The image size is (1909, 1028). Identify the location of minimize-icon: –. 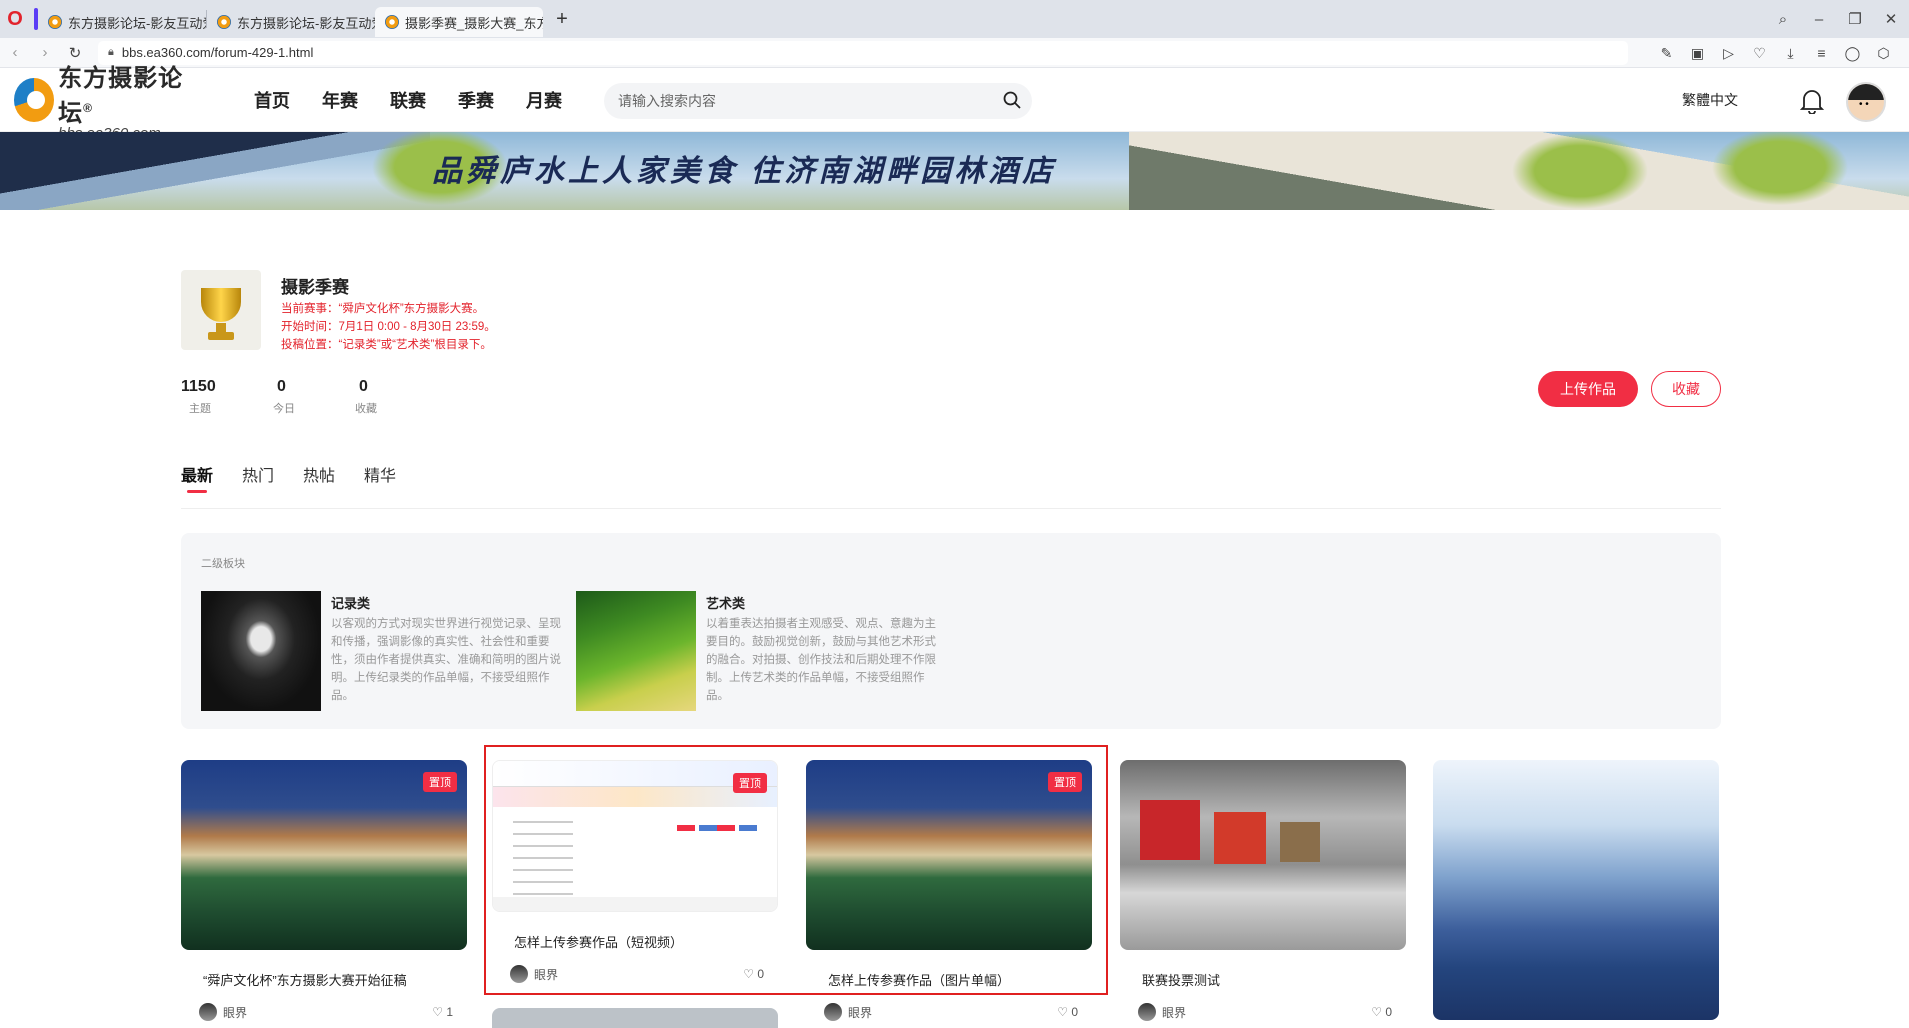
(1819, 19).